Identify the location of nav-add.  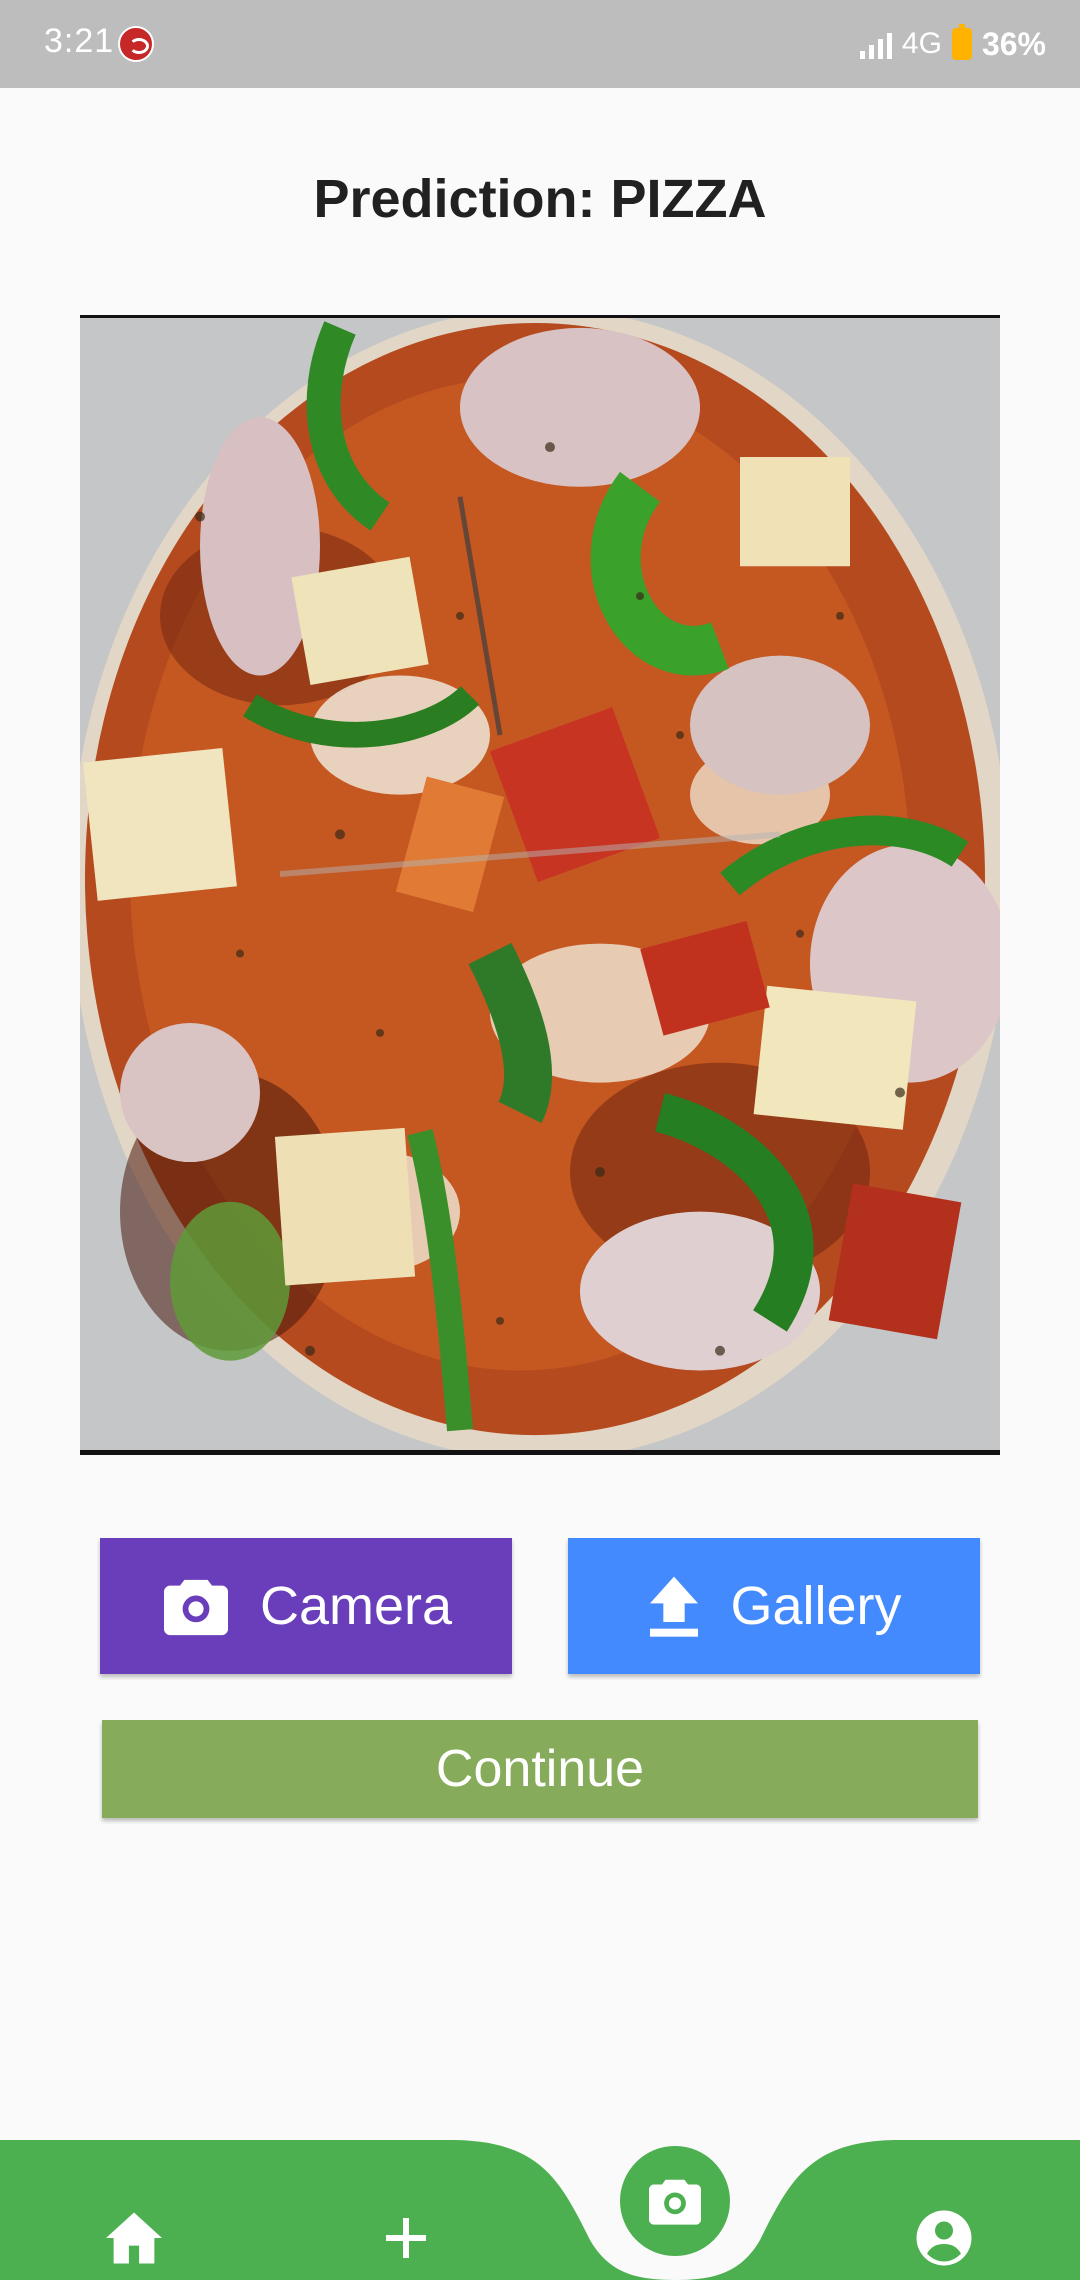
(406, 2238).